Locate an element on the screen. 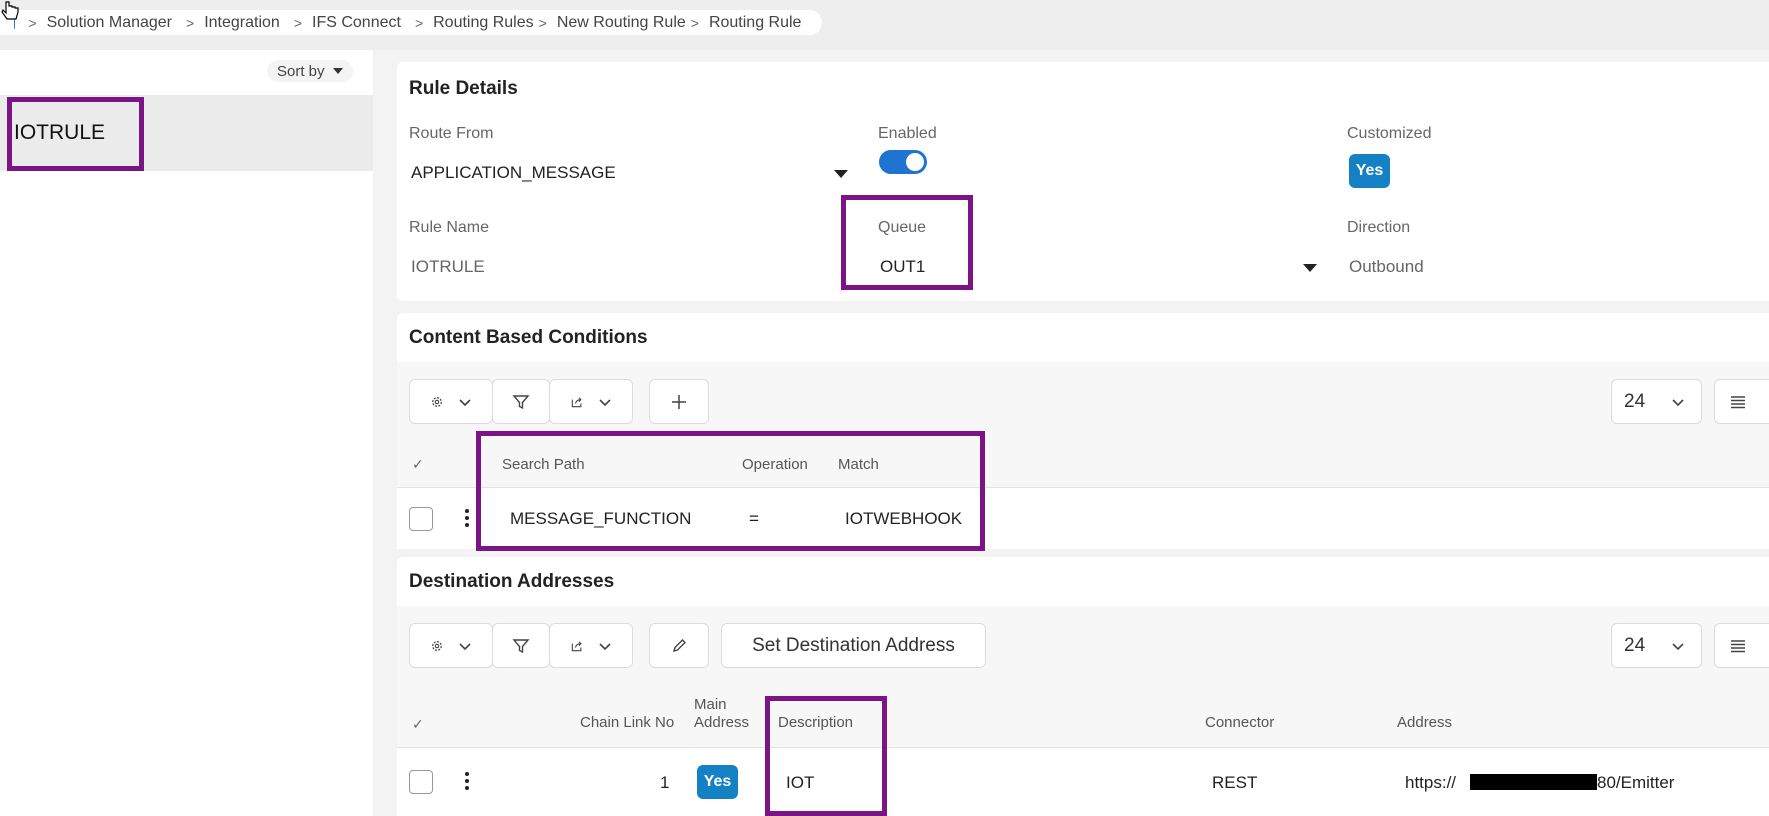 The image size is (1769, 816). route-from-label: Route From is located at coordinates (451, 133).